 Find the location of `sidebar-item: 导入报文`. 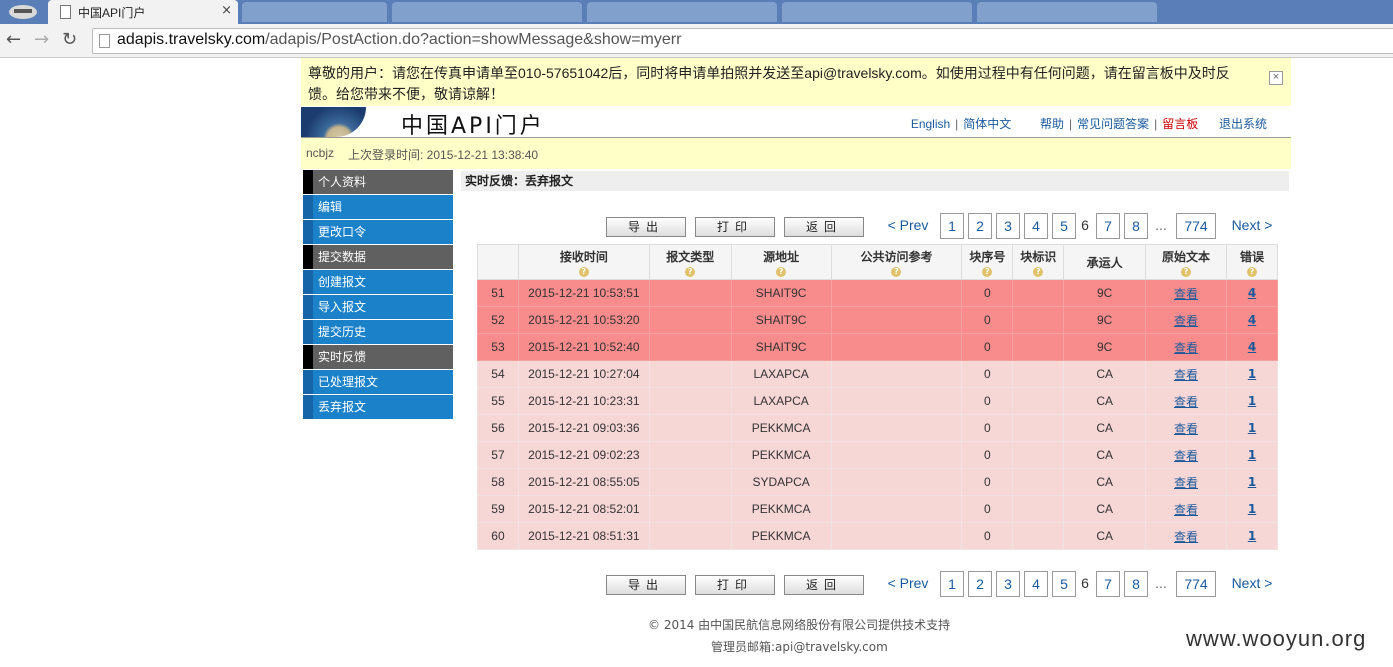

sidebar-item: 导入报文 is located at coordinates (378, 307).